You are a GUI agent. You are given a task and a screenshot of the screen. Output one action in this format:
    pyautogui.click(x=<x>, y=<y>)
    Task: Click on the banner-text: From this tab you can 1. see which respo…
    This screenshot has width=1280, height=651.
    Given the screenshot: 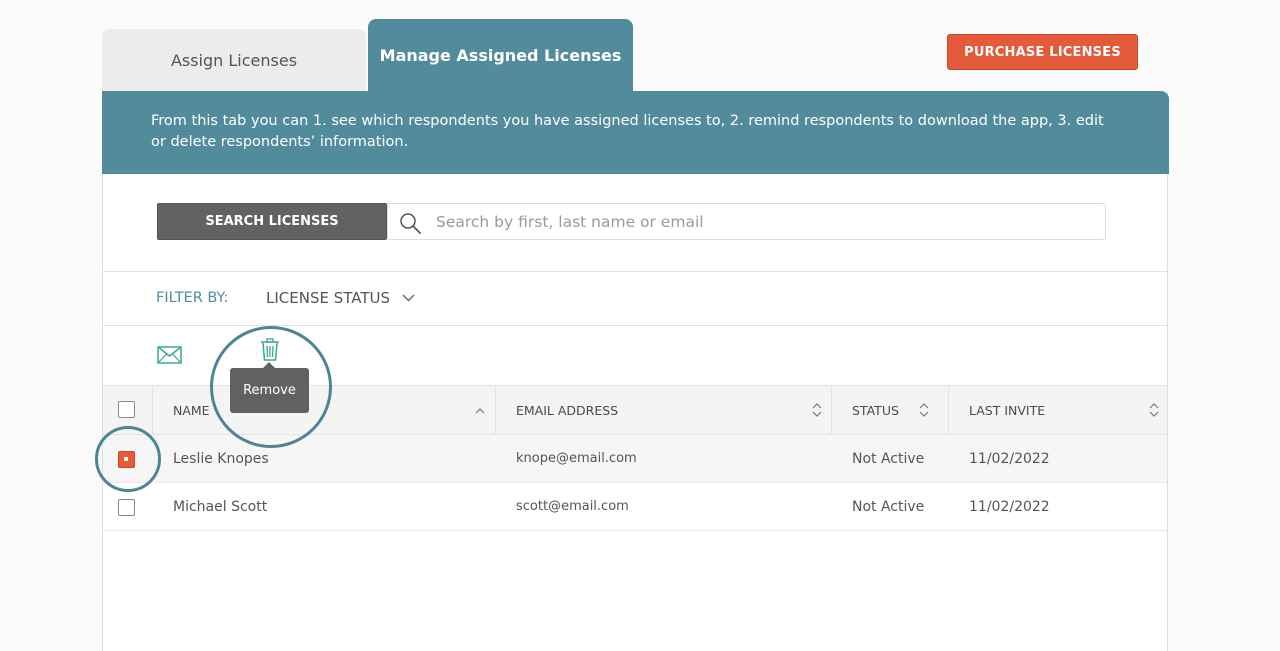 What is the action you would take?
    pyautogui.click(x=627, y=131)
    